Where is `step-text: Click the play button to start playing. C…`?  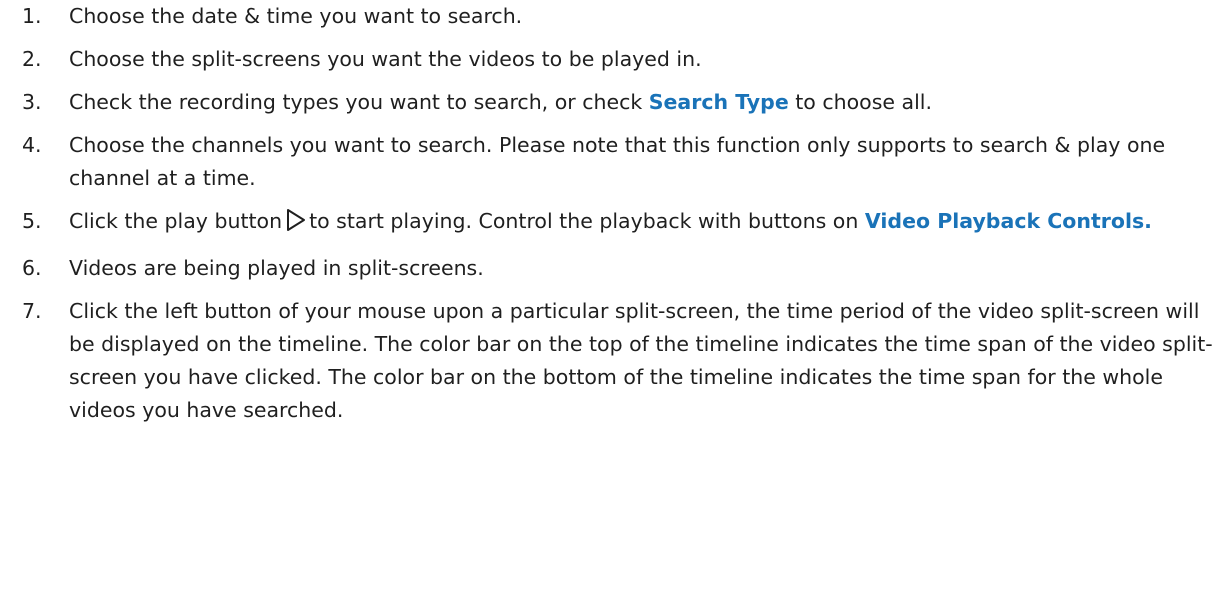 step-text: Click the play button to start playing. C… is located at coordinates (643, 223).